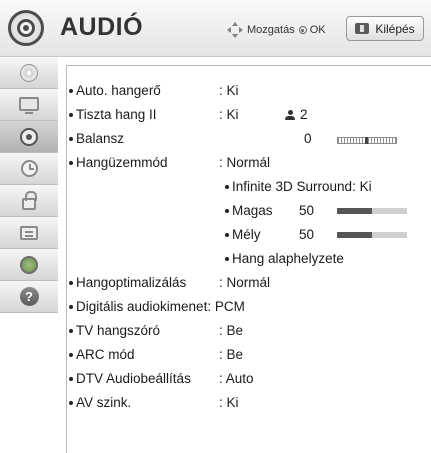  I want to click on auto-volume-label: Auto. hangerő, so click(118, 90).